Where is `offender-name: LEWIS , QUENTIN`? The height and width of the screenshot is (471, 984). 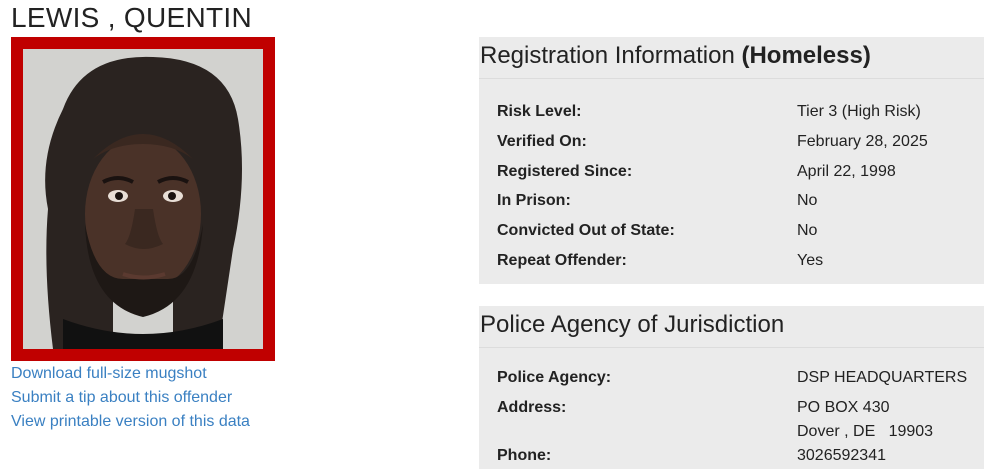
offender-name: LEWIS , QUENTIN is located at coordinates (131, 17).